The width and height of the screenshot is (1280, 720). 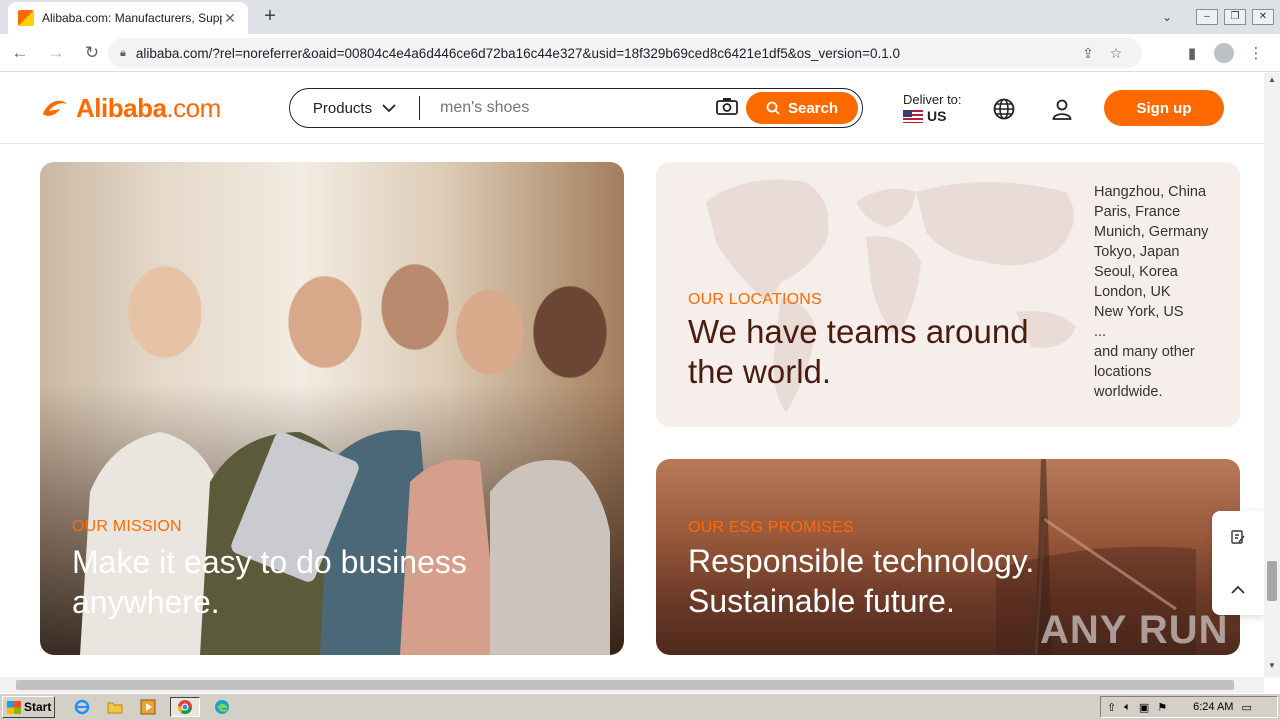 What do you see at coordinates (269, 562) in the screenshot?
I see `mission-headline-line-1: Make it easy to do business` at bounding box center [269, 562].